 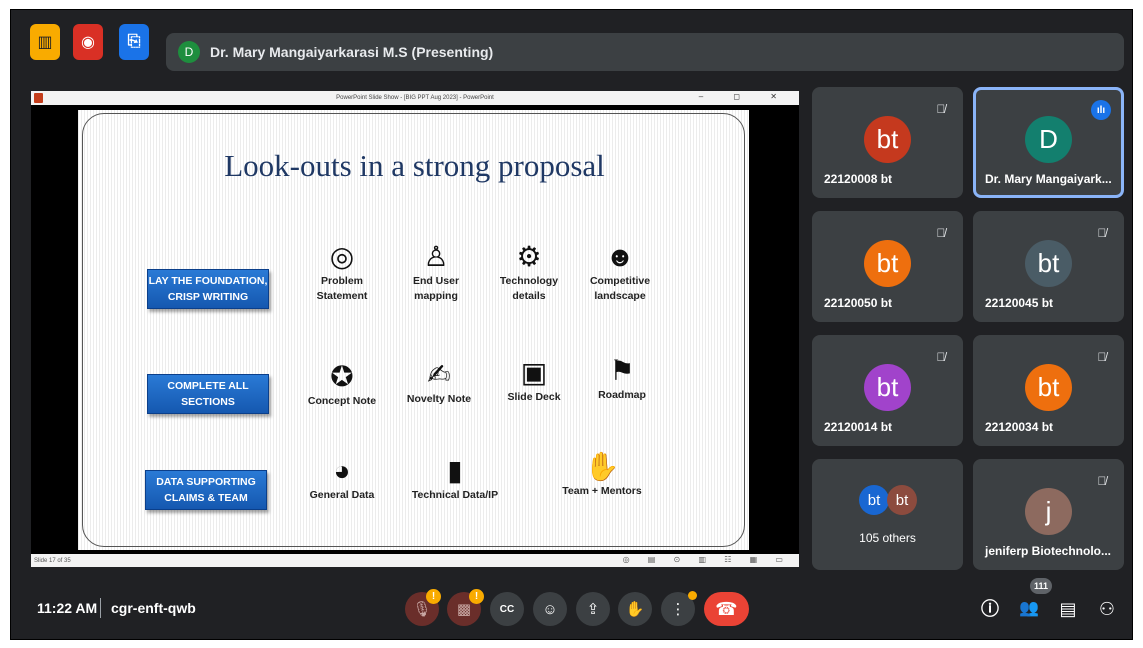 What do you see at coordinates (38, 98) in the screenshot?
I see `powerpoint-icon` at bounding box center [38, 98].